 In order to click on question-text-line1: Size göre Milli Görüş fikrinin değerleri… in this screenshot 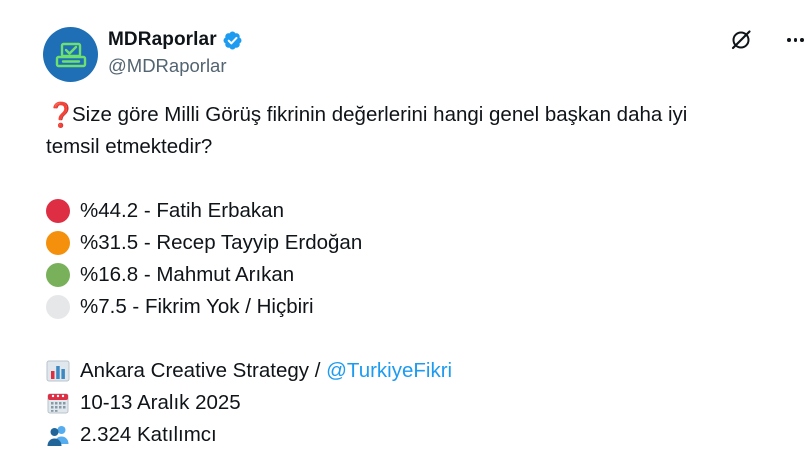, I will do `click(380, 114)`.